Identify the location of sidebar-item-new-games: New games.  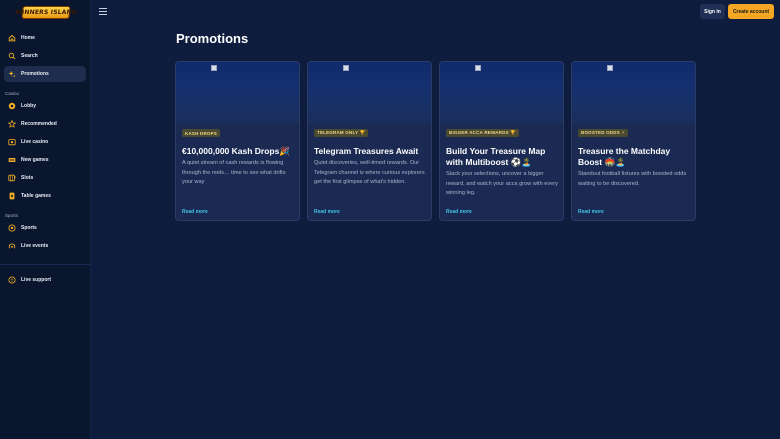
(45, 160).